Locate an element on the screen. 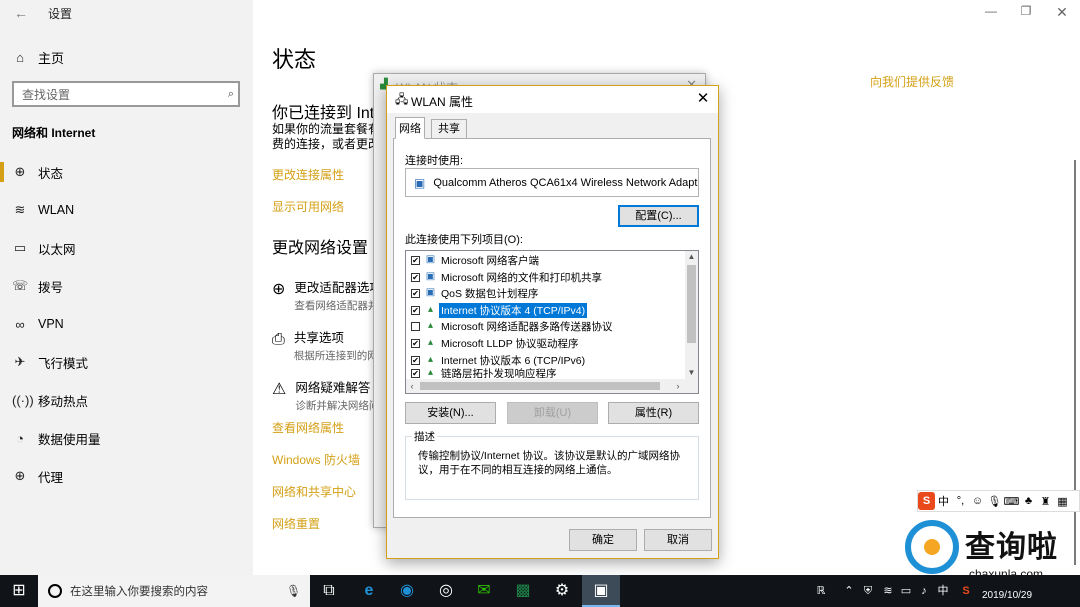  list-item: ✔ ▴ Microsoft LLDP 协议驱动程序 is located at coordinates (496, 343).